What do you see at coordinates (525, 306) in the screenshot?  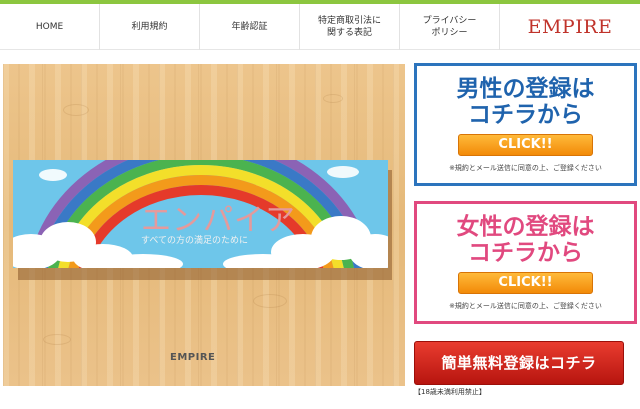 I see `female-terms-note: ※規約とメール送信に同意の上、ご登録ください` at bounding box center [525, 306].